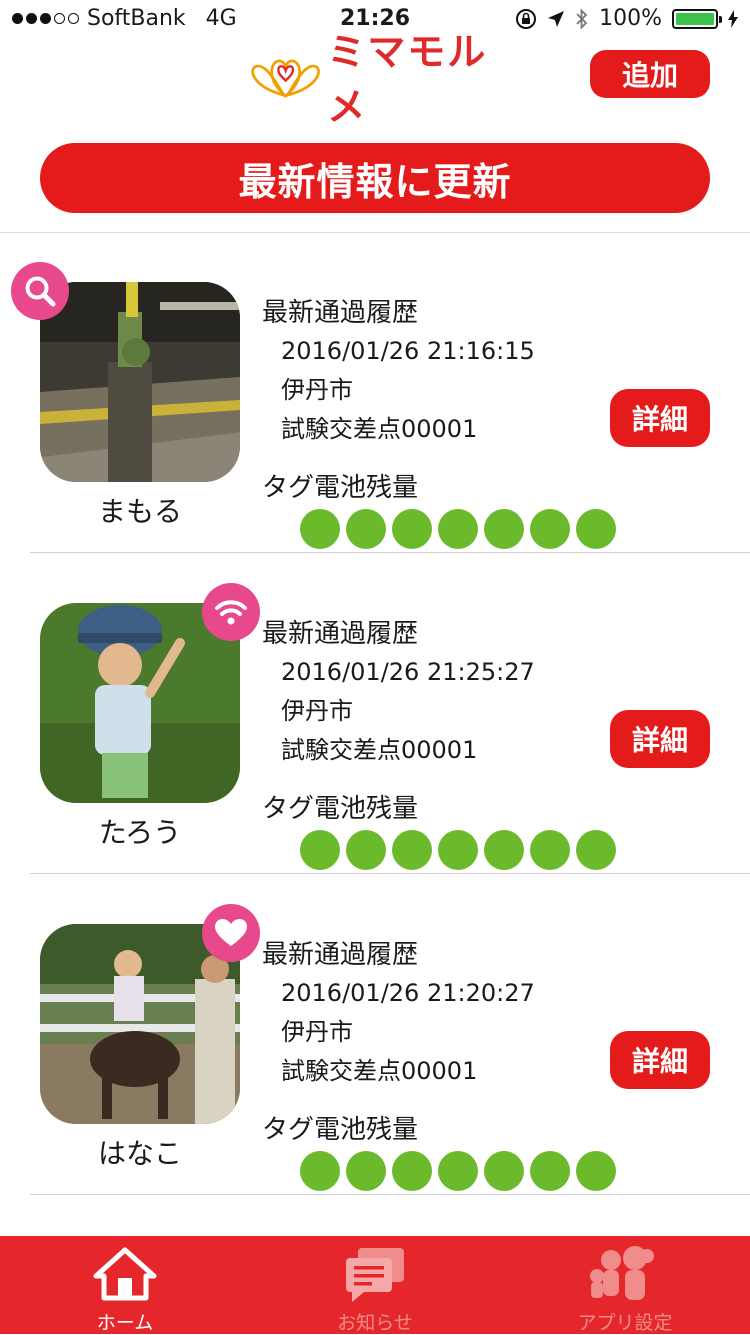 The height and width of the screenshot is (1335, 750). I want to click on home-icon, so click(125, 1274).